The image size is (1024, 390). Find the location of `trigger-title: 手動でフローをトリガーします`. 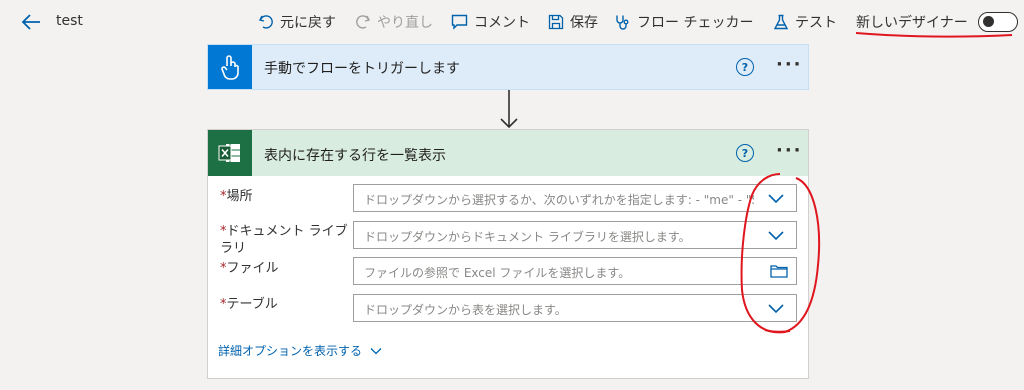

trigger-title: 手動でフローをトリガーします is located at coordinates (362, 69).